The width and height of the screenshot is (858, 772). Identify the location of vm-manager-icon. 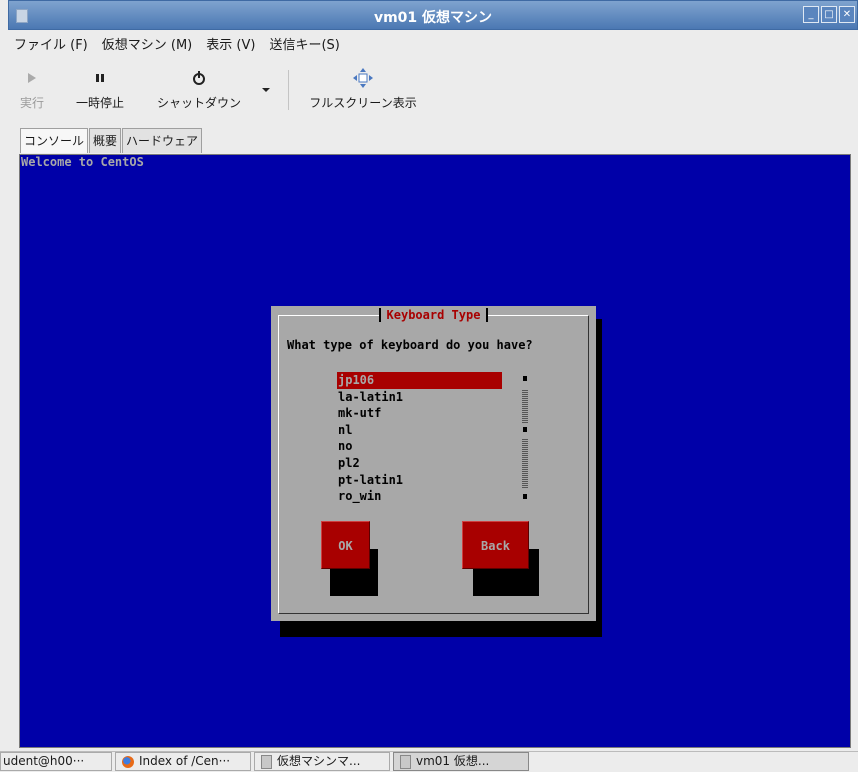
(266, 761).